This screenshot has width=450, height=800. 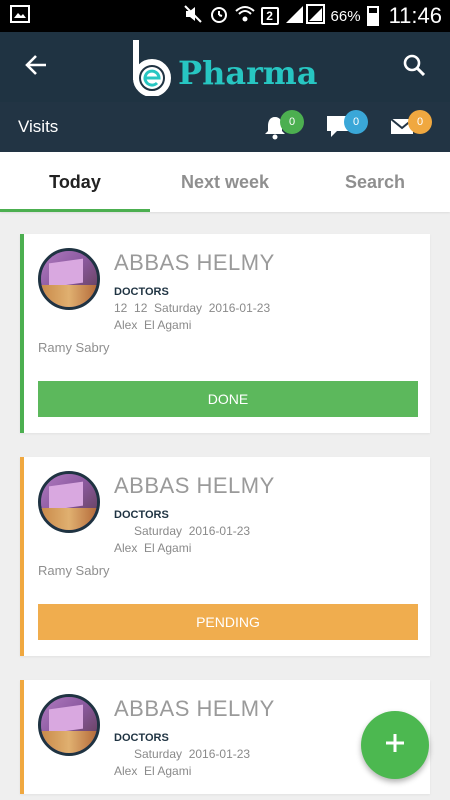 I want to click on mail-badge: 0, so click(x=420, y=122).